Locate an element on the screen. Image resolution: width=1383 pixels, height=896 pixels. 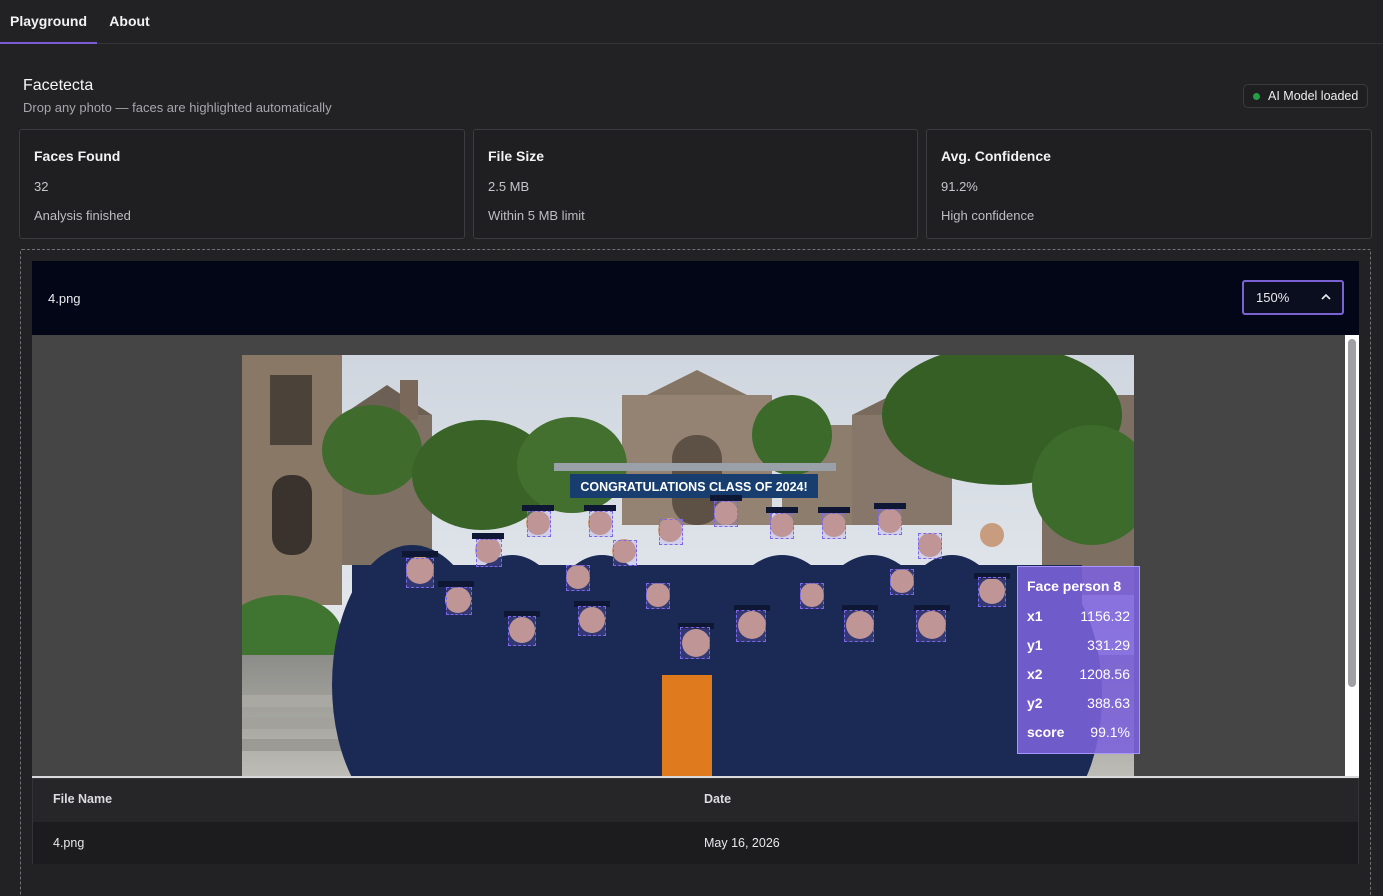
tab-playground: Playground is located at coordinates (48, 22).